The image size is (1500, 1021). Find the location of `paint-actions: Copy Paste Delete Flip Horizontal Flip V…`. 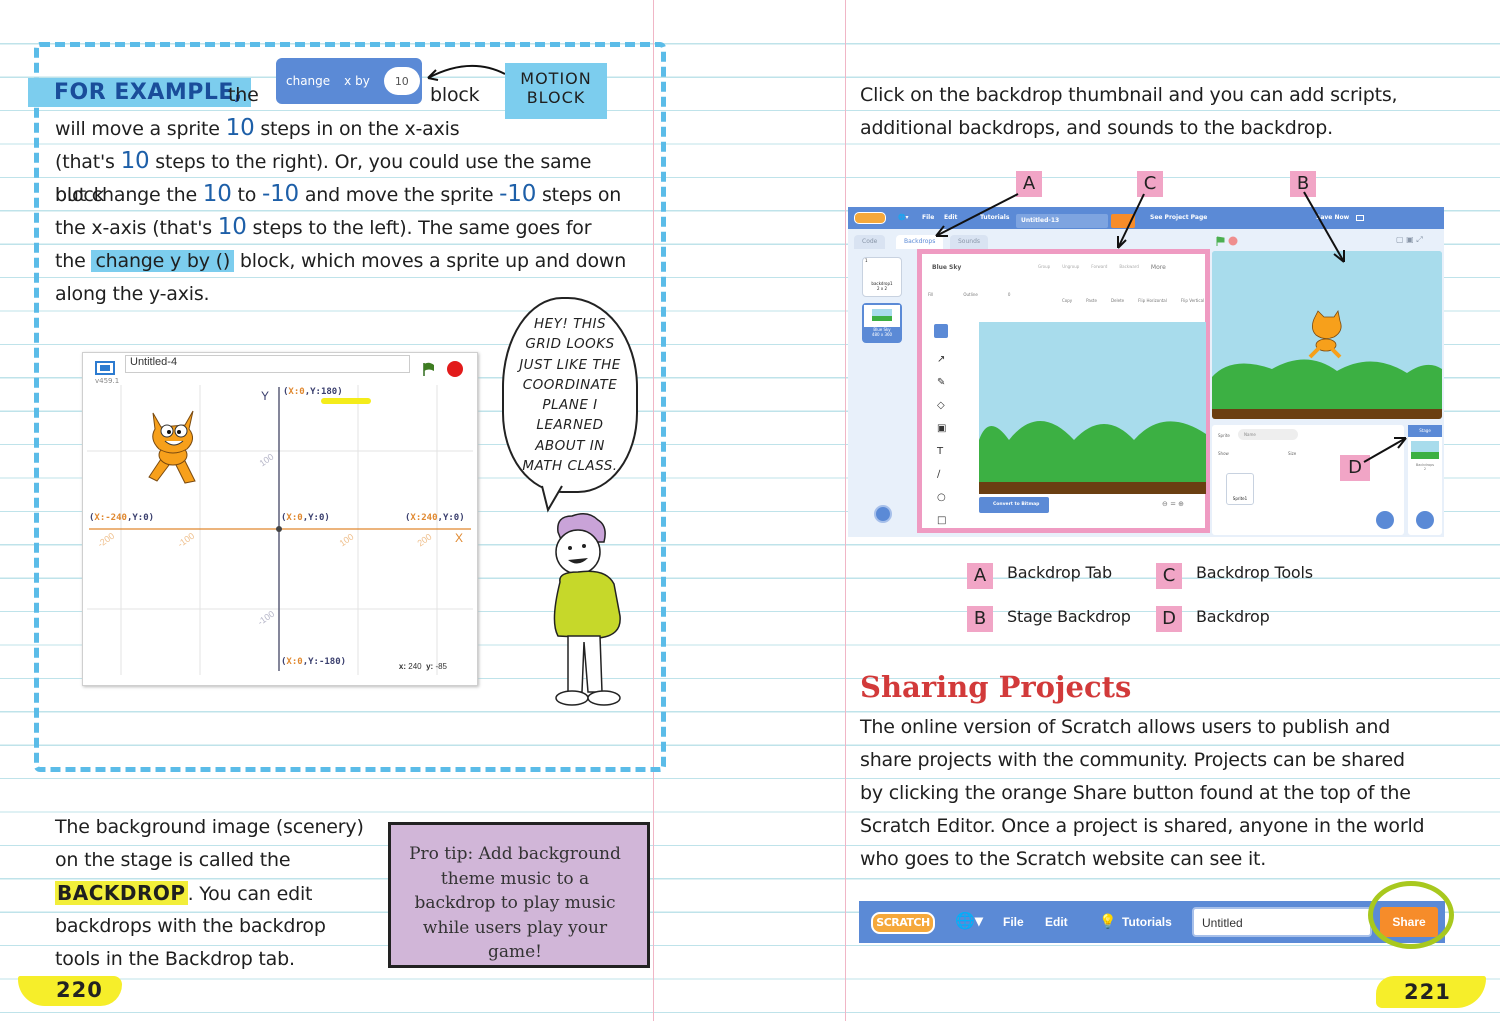

paint-actions: Copy Paste Delete Flip Horizontal Flip V… is located at coordinates (1133, 300).